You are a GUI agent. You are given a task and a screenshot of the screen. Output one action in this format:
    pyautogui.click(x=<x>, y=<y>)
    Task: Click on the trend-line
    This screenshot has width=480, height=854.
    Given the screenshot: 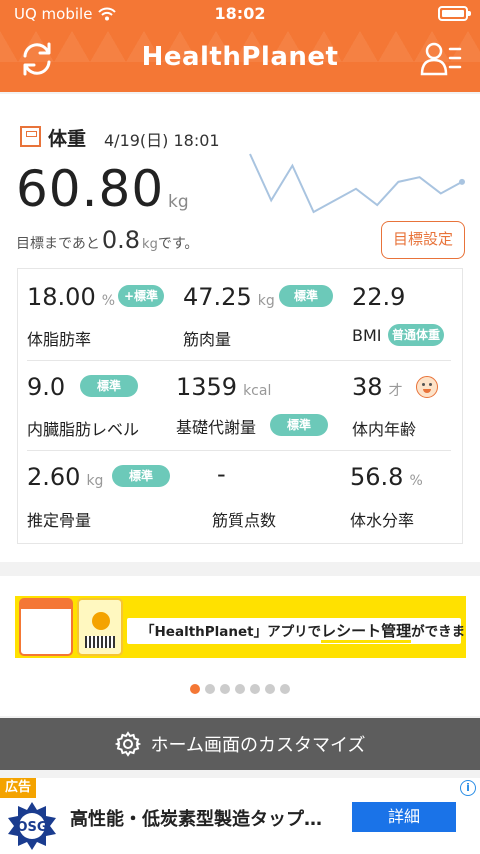 What is the action you would take?
    pyautogui.click(x=356, y=183)
    